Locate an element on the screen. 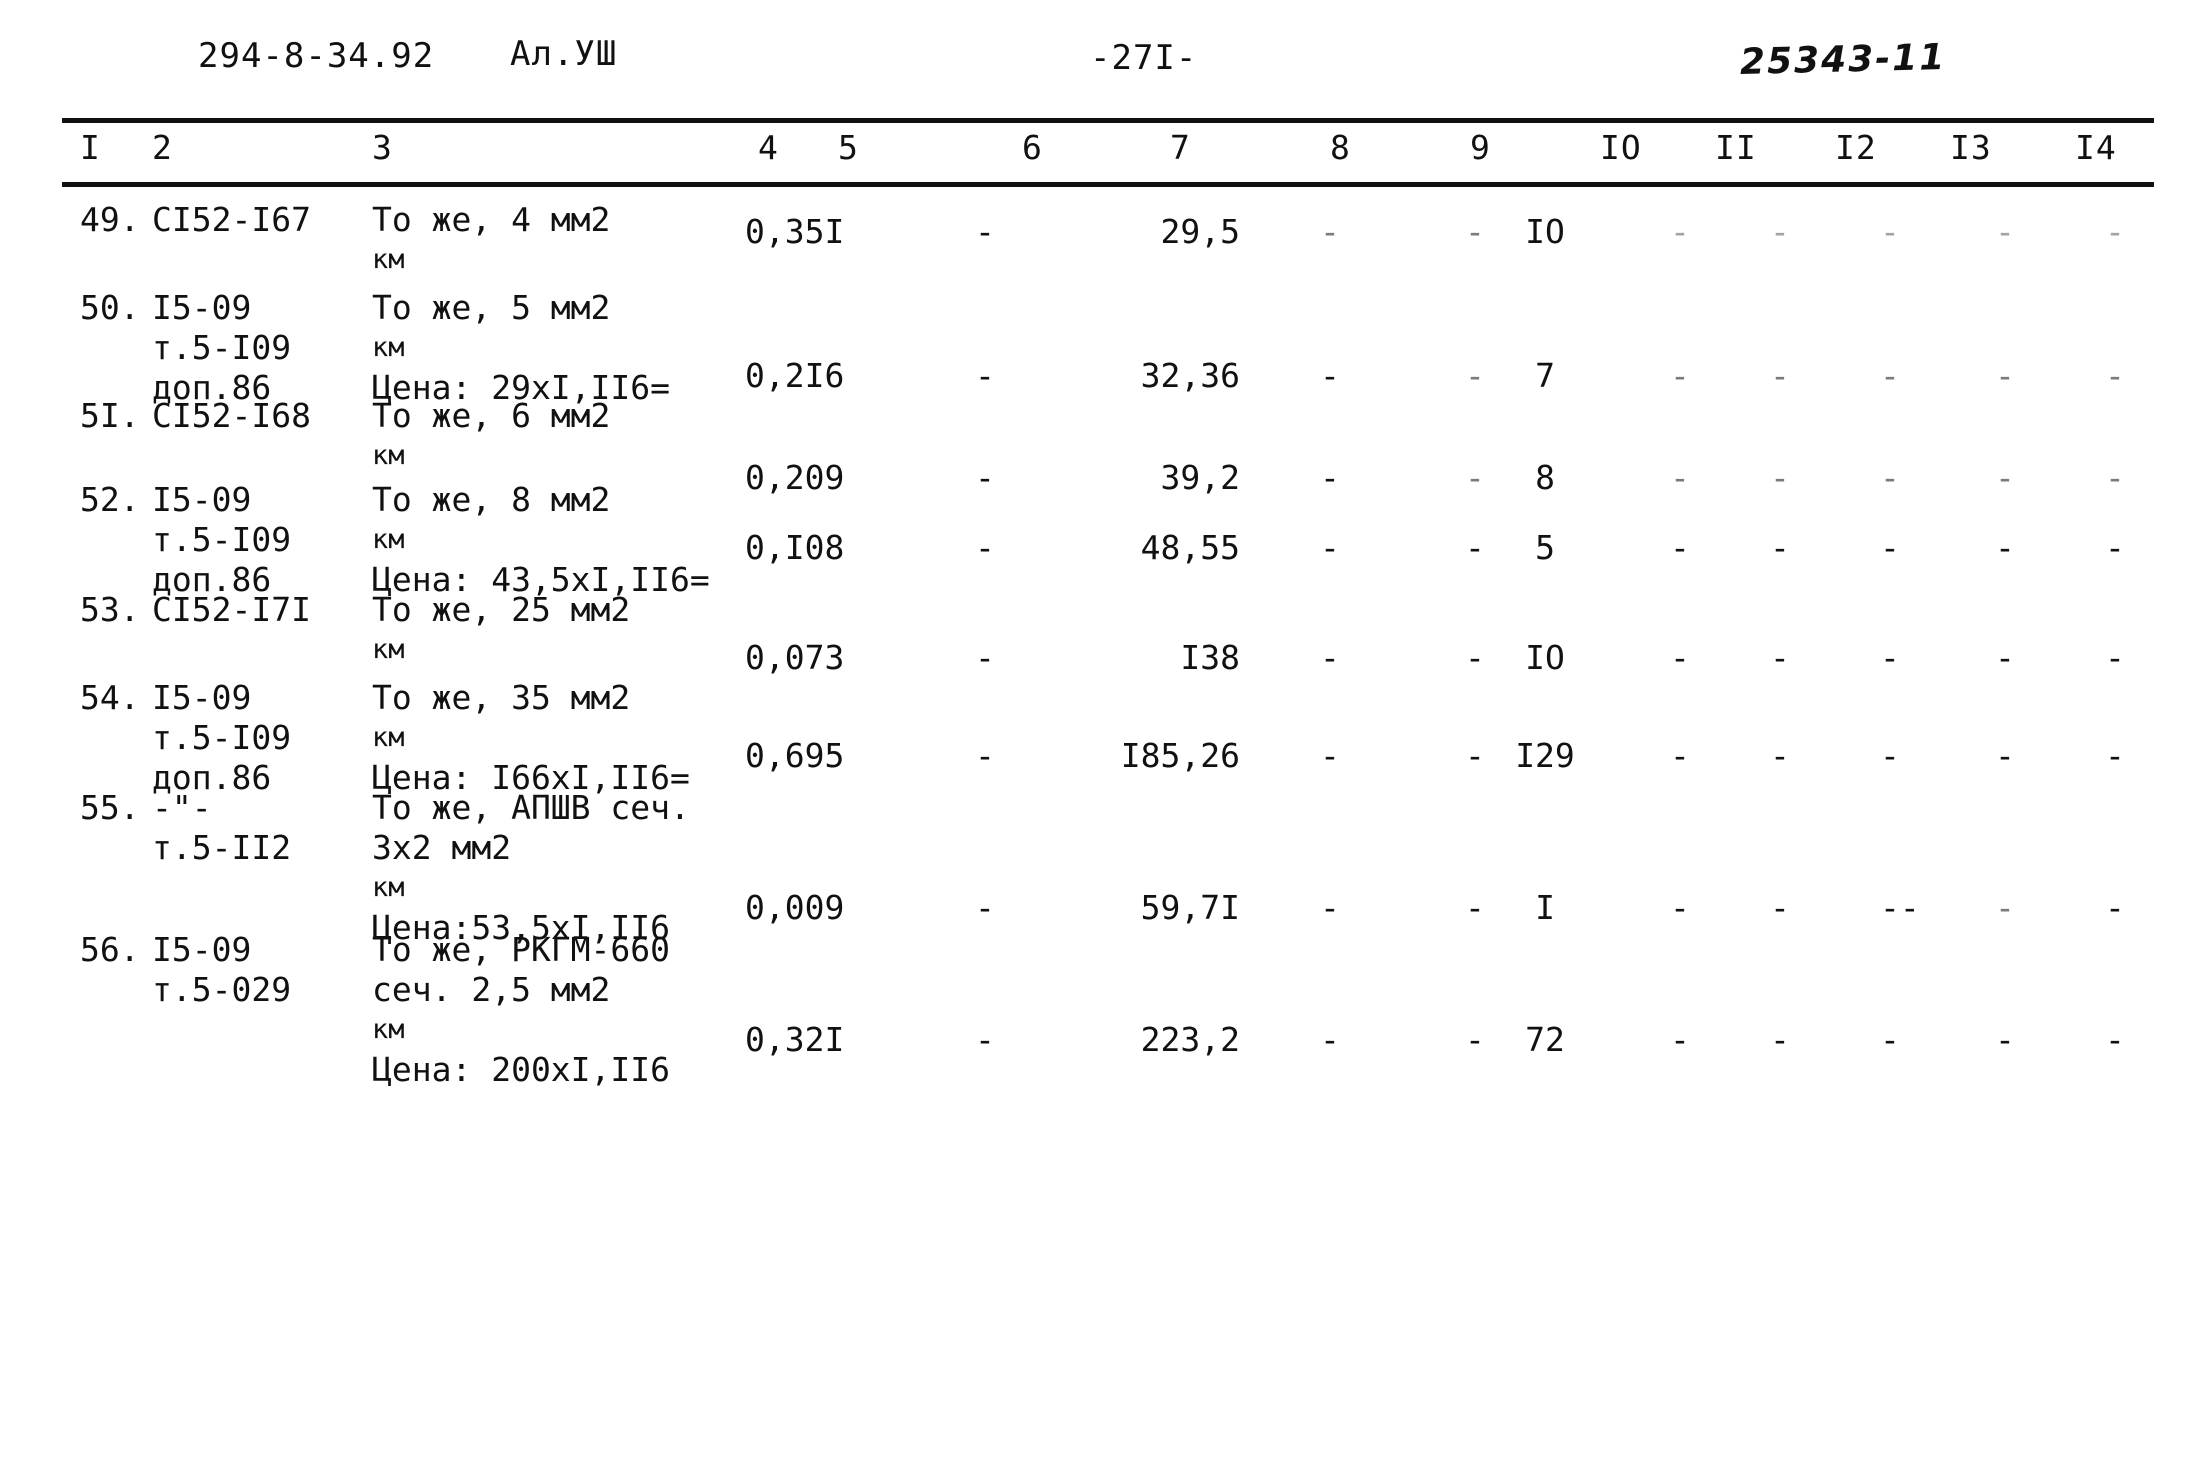 This screenshot has width=2211, height=1477. row-description: То же, 8 мм2 км Цена: 43,5xI,II6= is located at coordinates (541, 539).